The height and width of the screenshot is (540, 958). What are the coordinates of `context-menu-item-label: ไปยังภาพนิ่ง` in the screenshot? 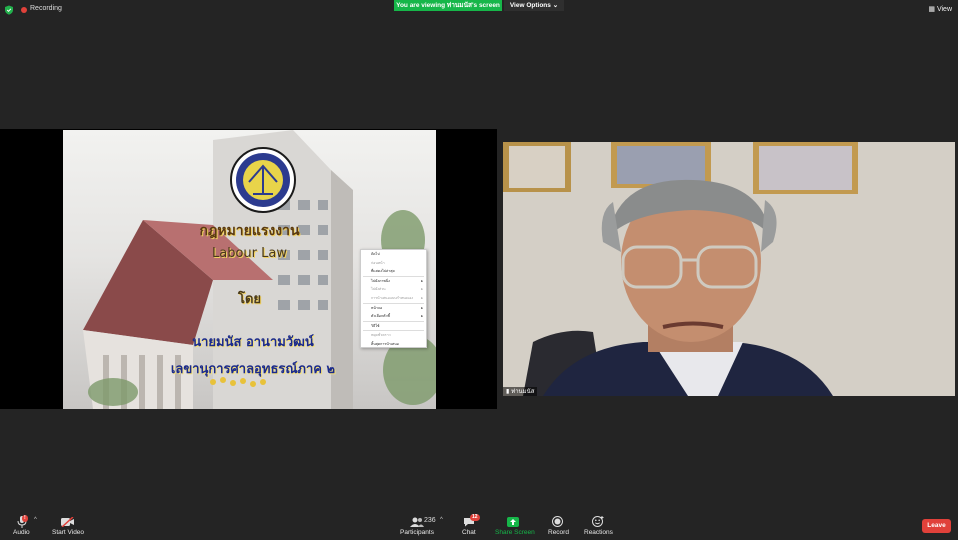 It's located at (380, 280).